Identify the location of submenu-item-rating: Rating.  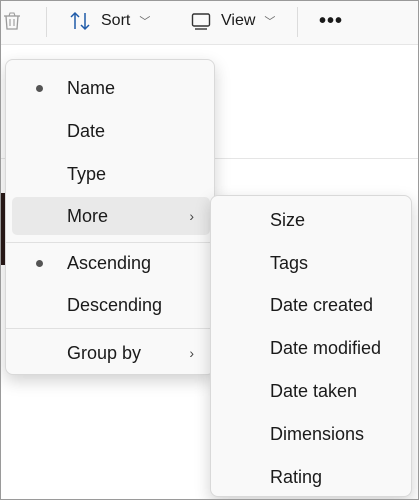
(311, 477).